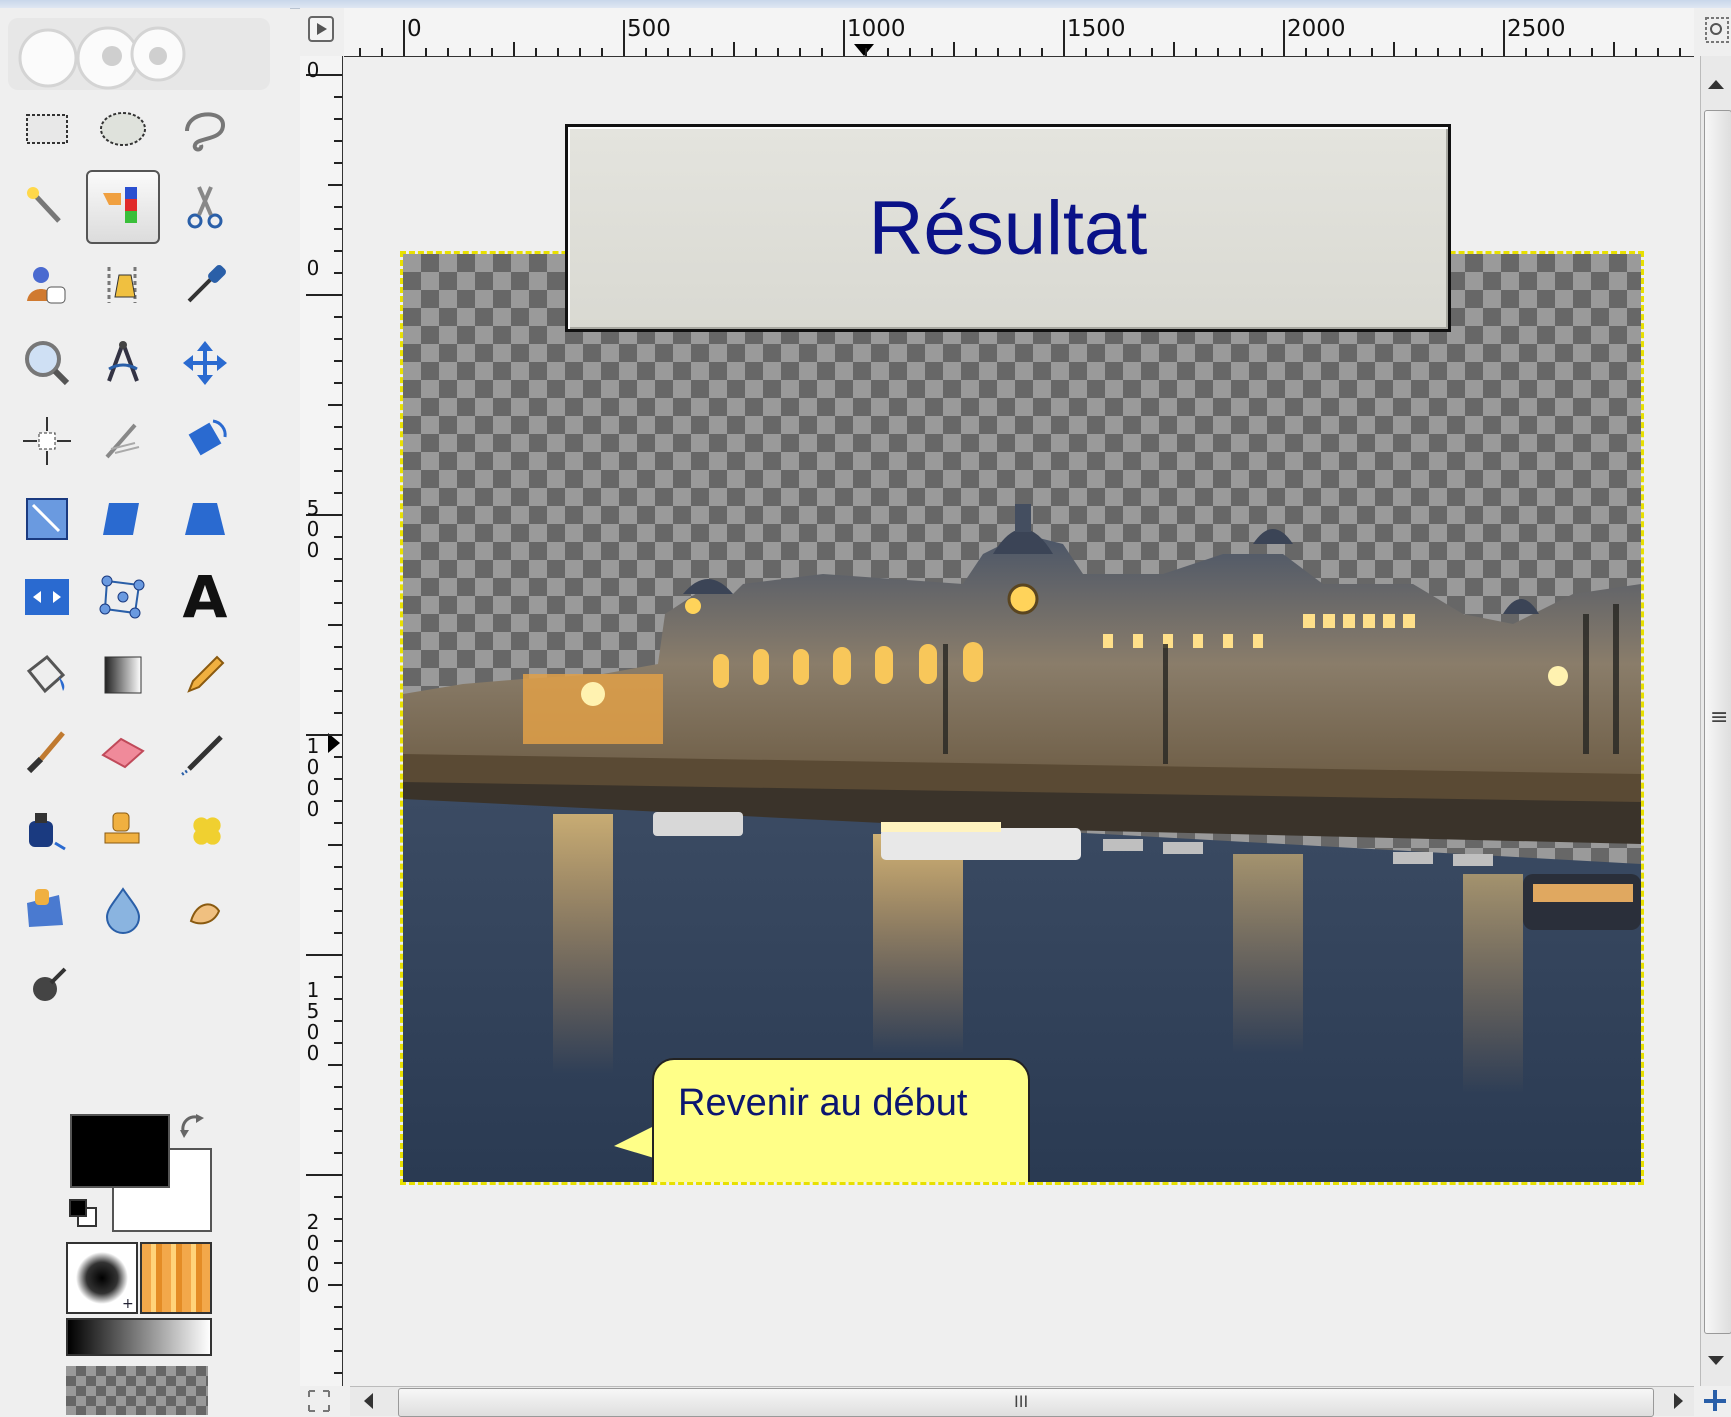 This screenshot has width=1731, height=1417. I want to click on heal-tool-button, so click(205, 831).